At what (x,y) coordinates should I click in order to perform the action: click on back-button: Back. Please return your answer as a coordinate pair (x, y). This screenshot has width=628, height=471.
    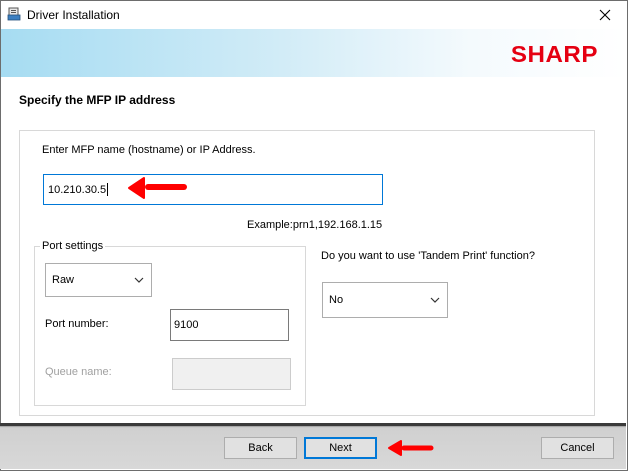
    Looking at the image, I should click on (260, 448).